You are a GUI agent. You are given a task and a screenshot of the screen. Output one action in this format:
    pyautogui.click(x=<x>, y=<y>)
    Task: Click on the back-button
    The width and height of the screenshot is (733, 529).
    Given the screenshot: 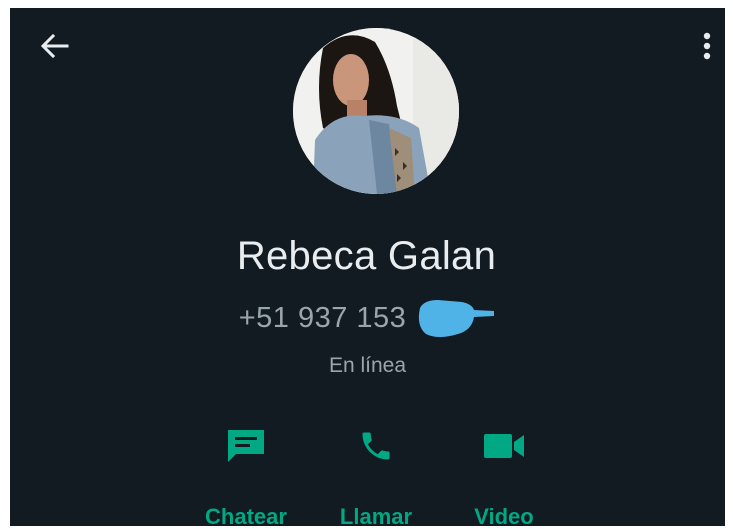 What is the action you would take?
    pyautogui.click(x=54, y=46)
    